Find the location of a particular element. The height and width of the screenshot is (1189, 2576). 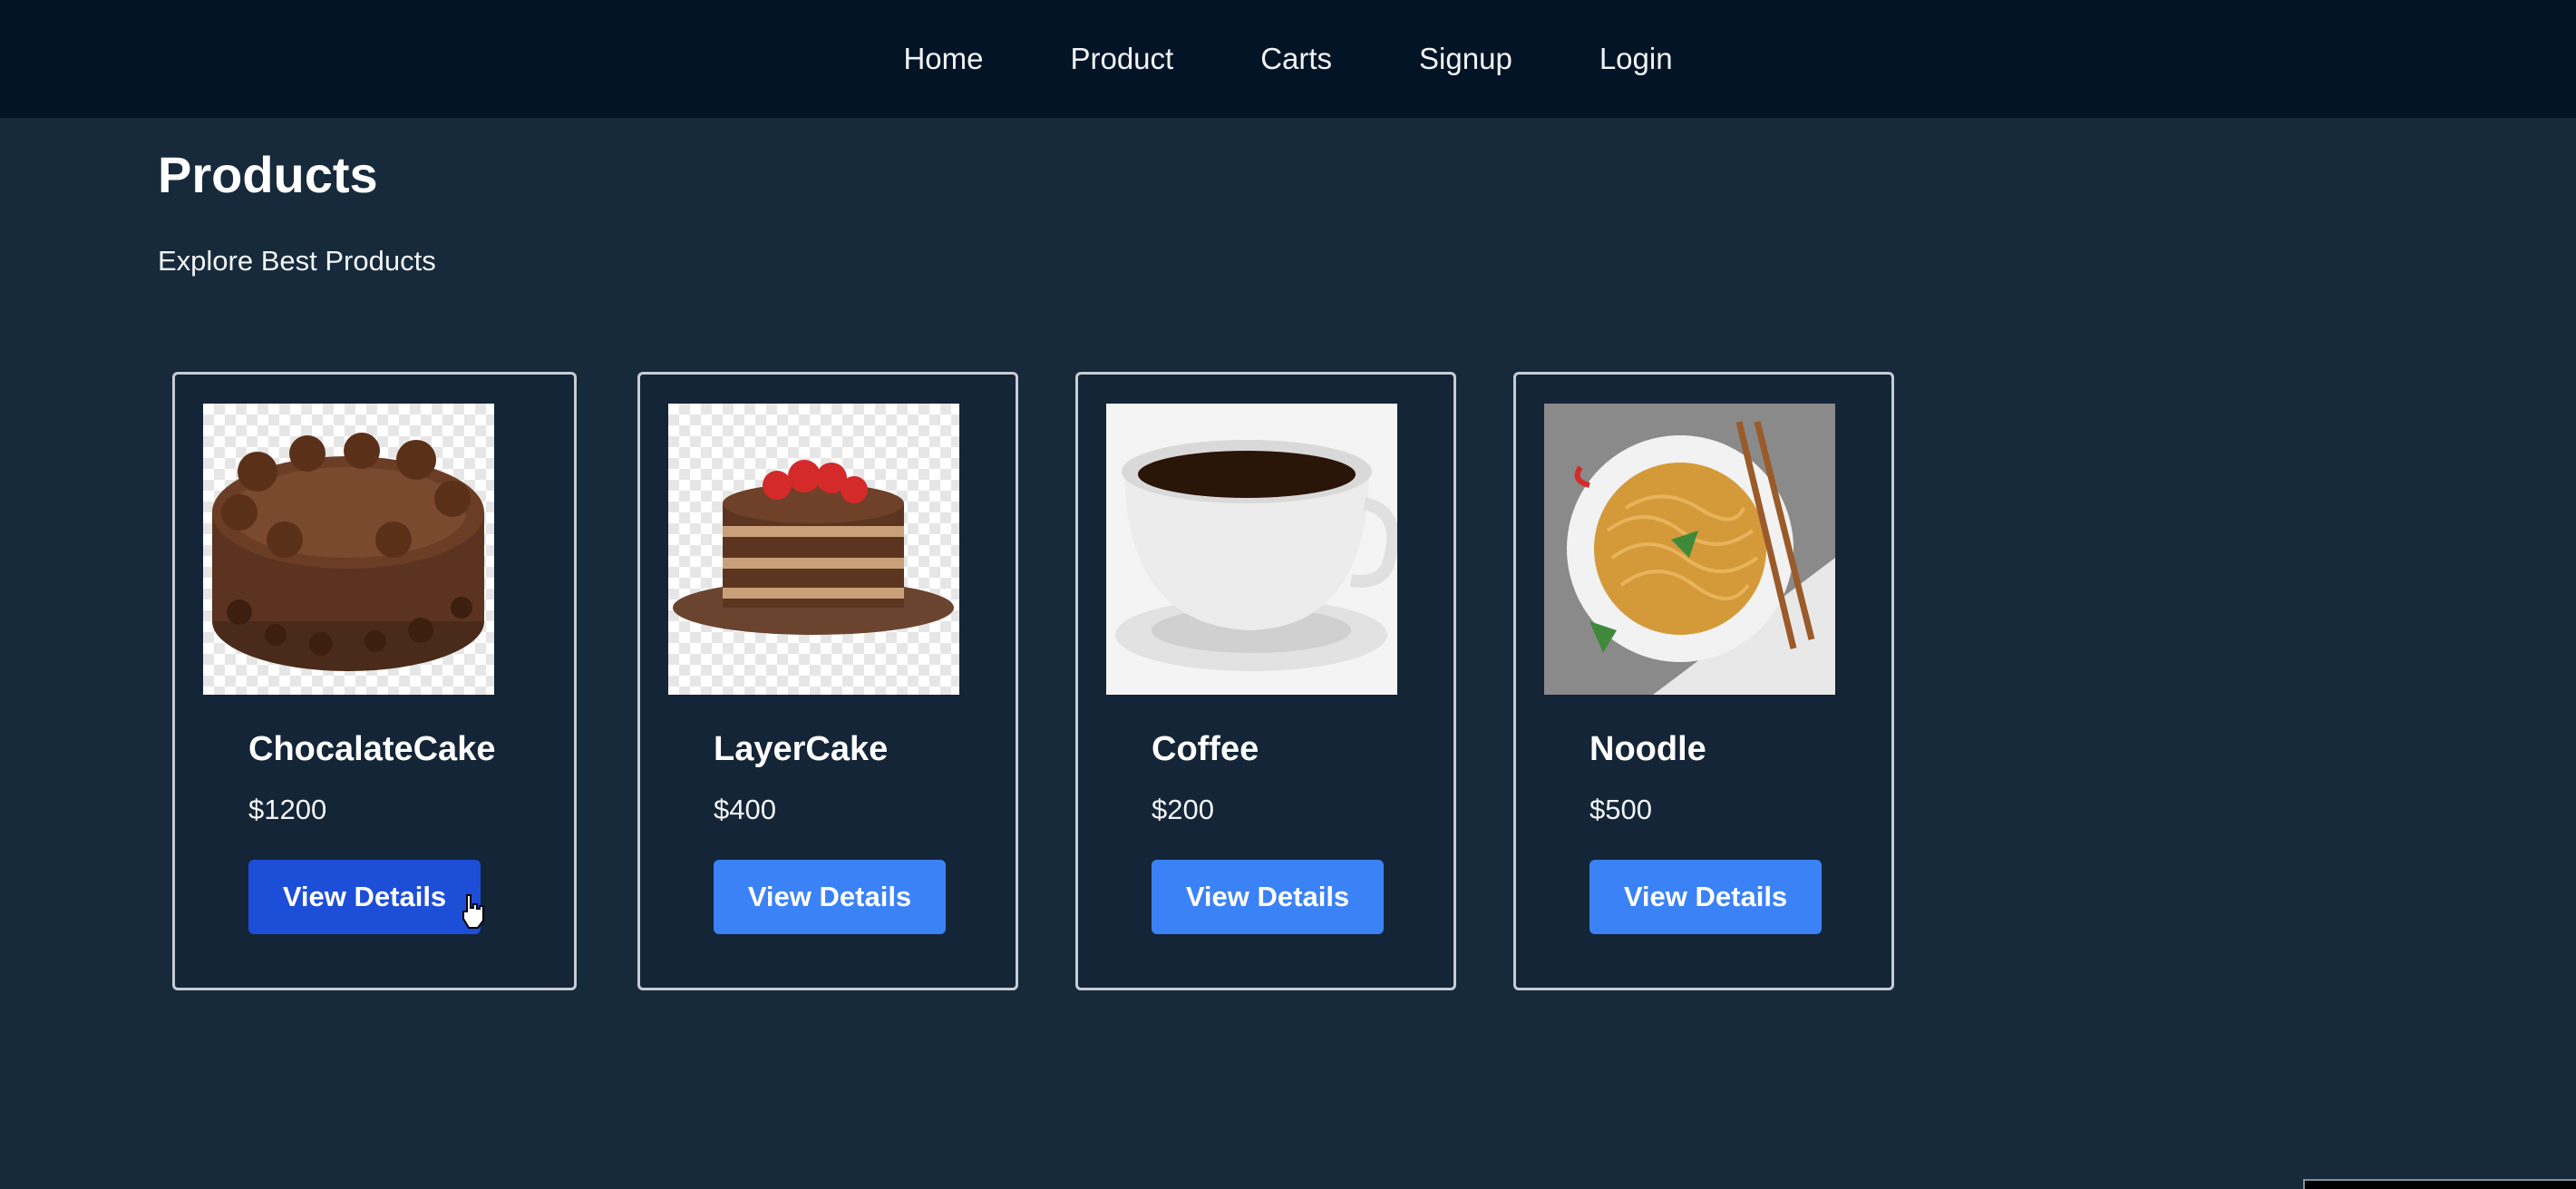

product-price: $400 is located at coordinates (745, 809).